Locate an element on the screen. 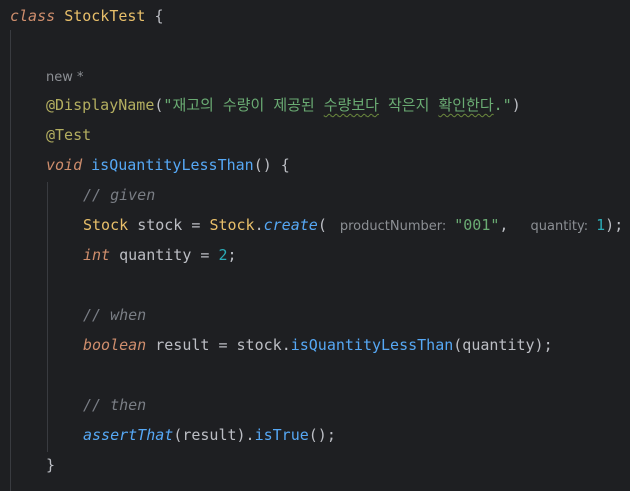  var-quantity: quantity is located at coordinates (155, 255).